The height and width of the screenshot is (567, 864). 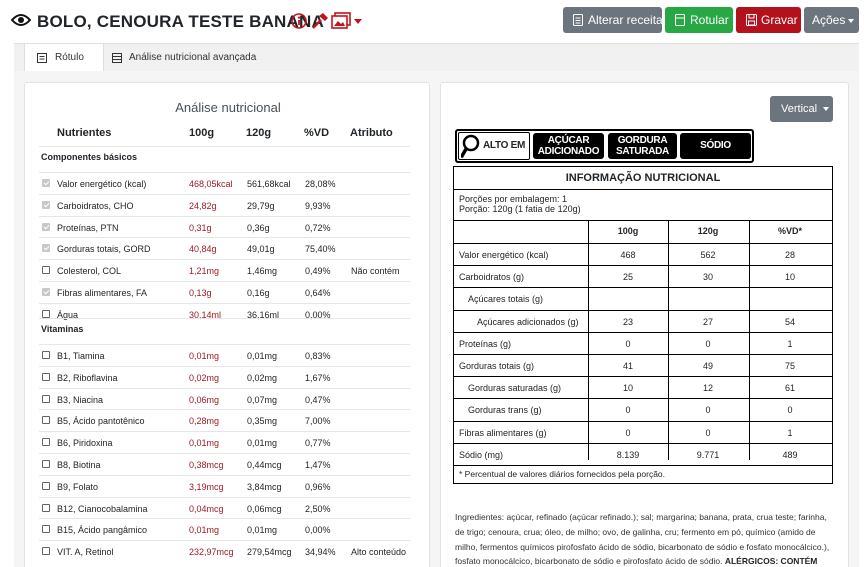 What do you see at coordinates (470, 146) in the screenshot?
I see `magnifier-icon` at bounding box center [470, 146].